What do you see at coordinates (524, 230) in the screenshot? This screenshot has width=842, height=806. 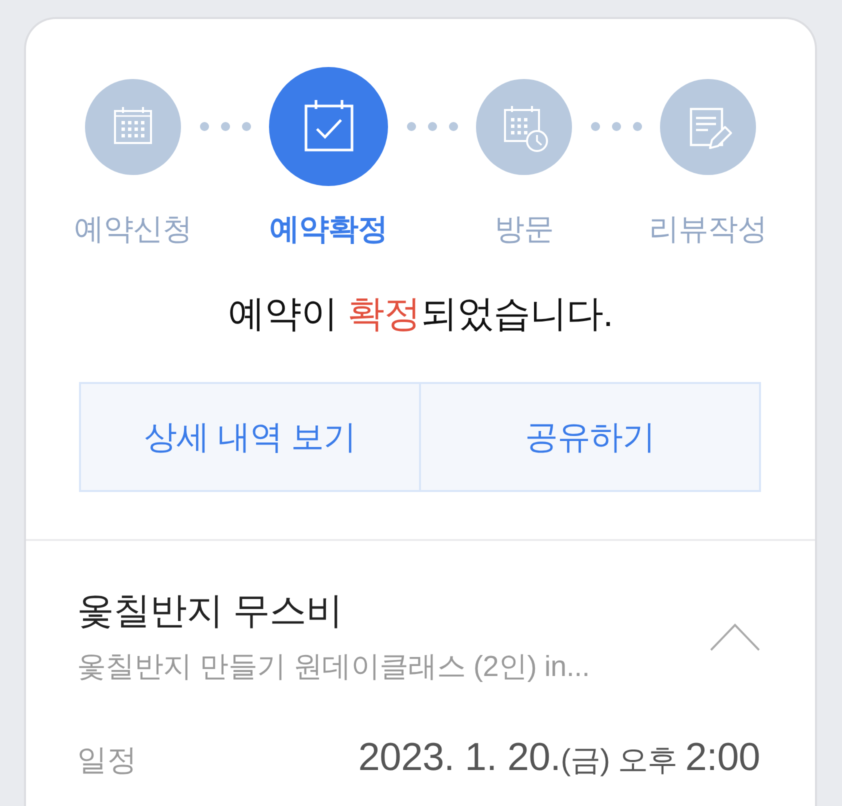 I see `step-label: 방문` at bounding box center [524, 230].